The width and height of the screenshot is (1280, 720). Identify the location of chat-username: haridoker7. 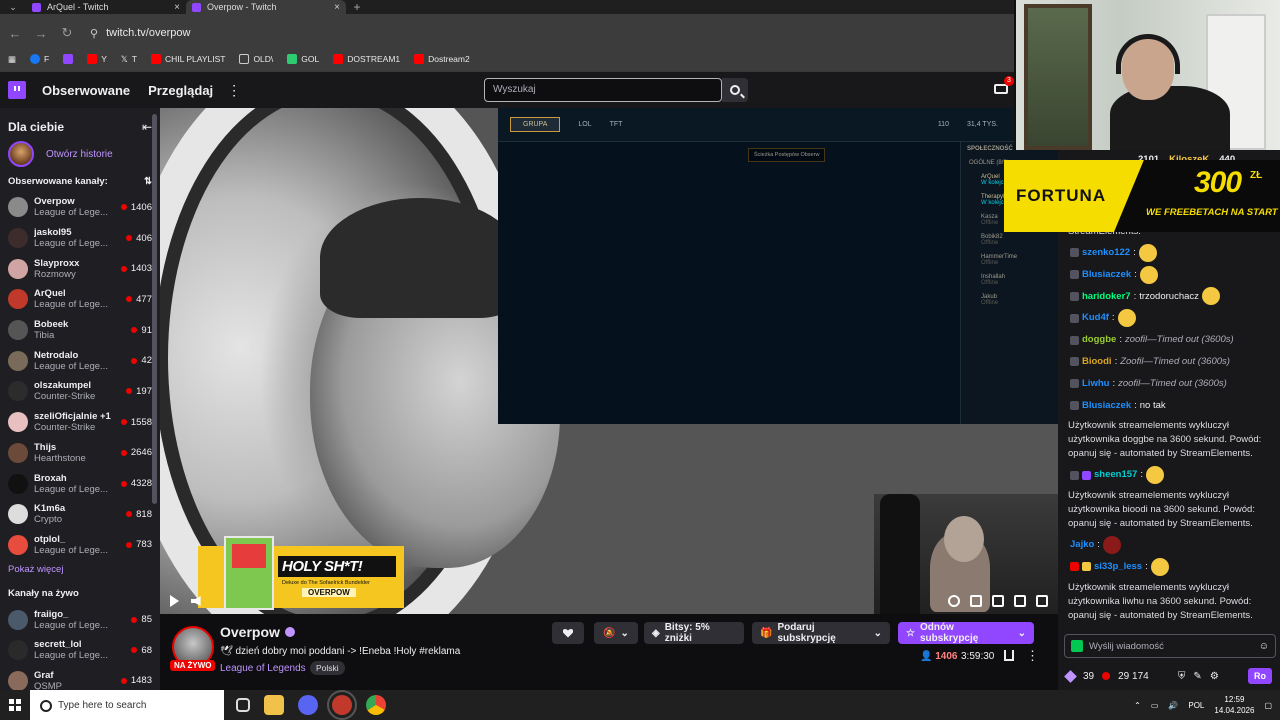
(1106, 297).